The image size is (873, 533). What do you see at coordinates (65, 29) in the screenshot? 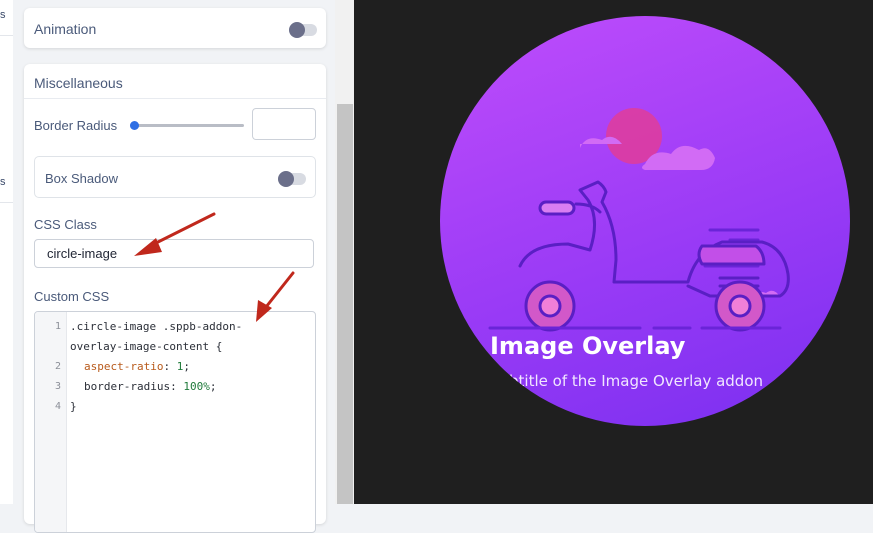
I see `animation-label: Animation` at bounding box center [65, 29].